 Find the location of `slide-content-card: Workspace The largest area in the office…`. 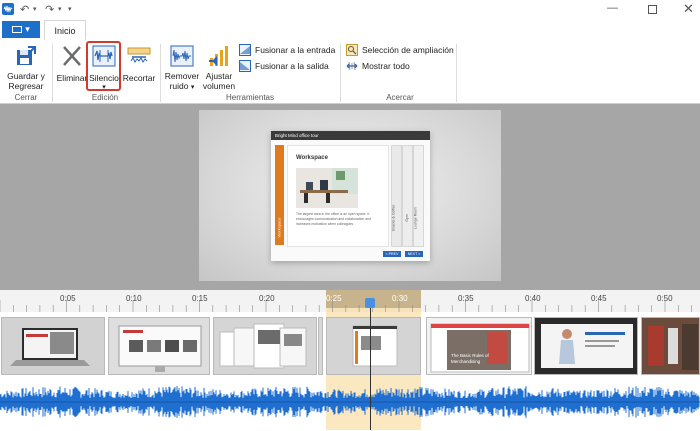

slide-content-card: Workspace The largest area in the office… is located at coordinates (338, 196).